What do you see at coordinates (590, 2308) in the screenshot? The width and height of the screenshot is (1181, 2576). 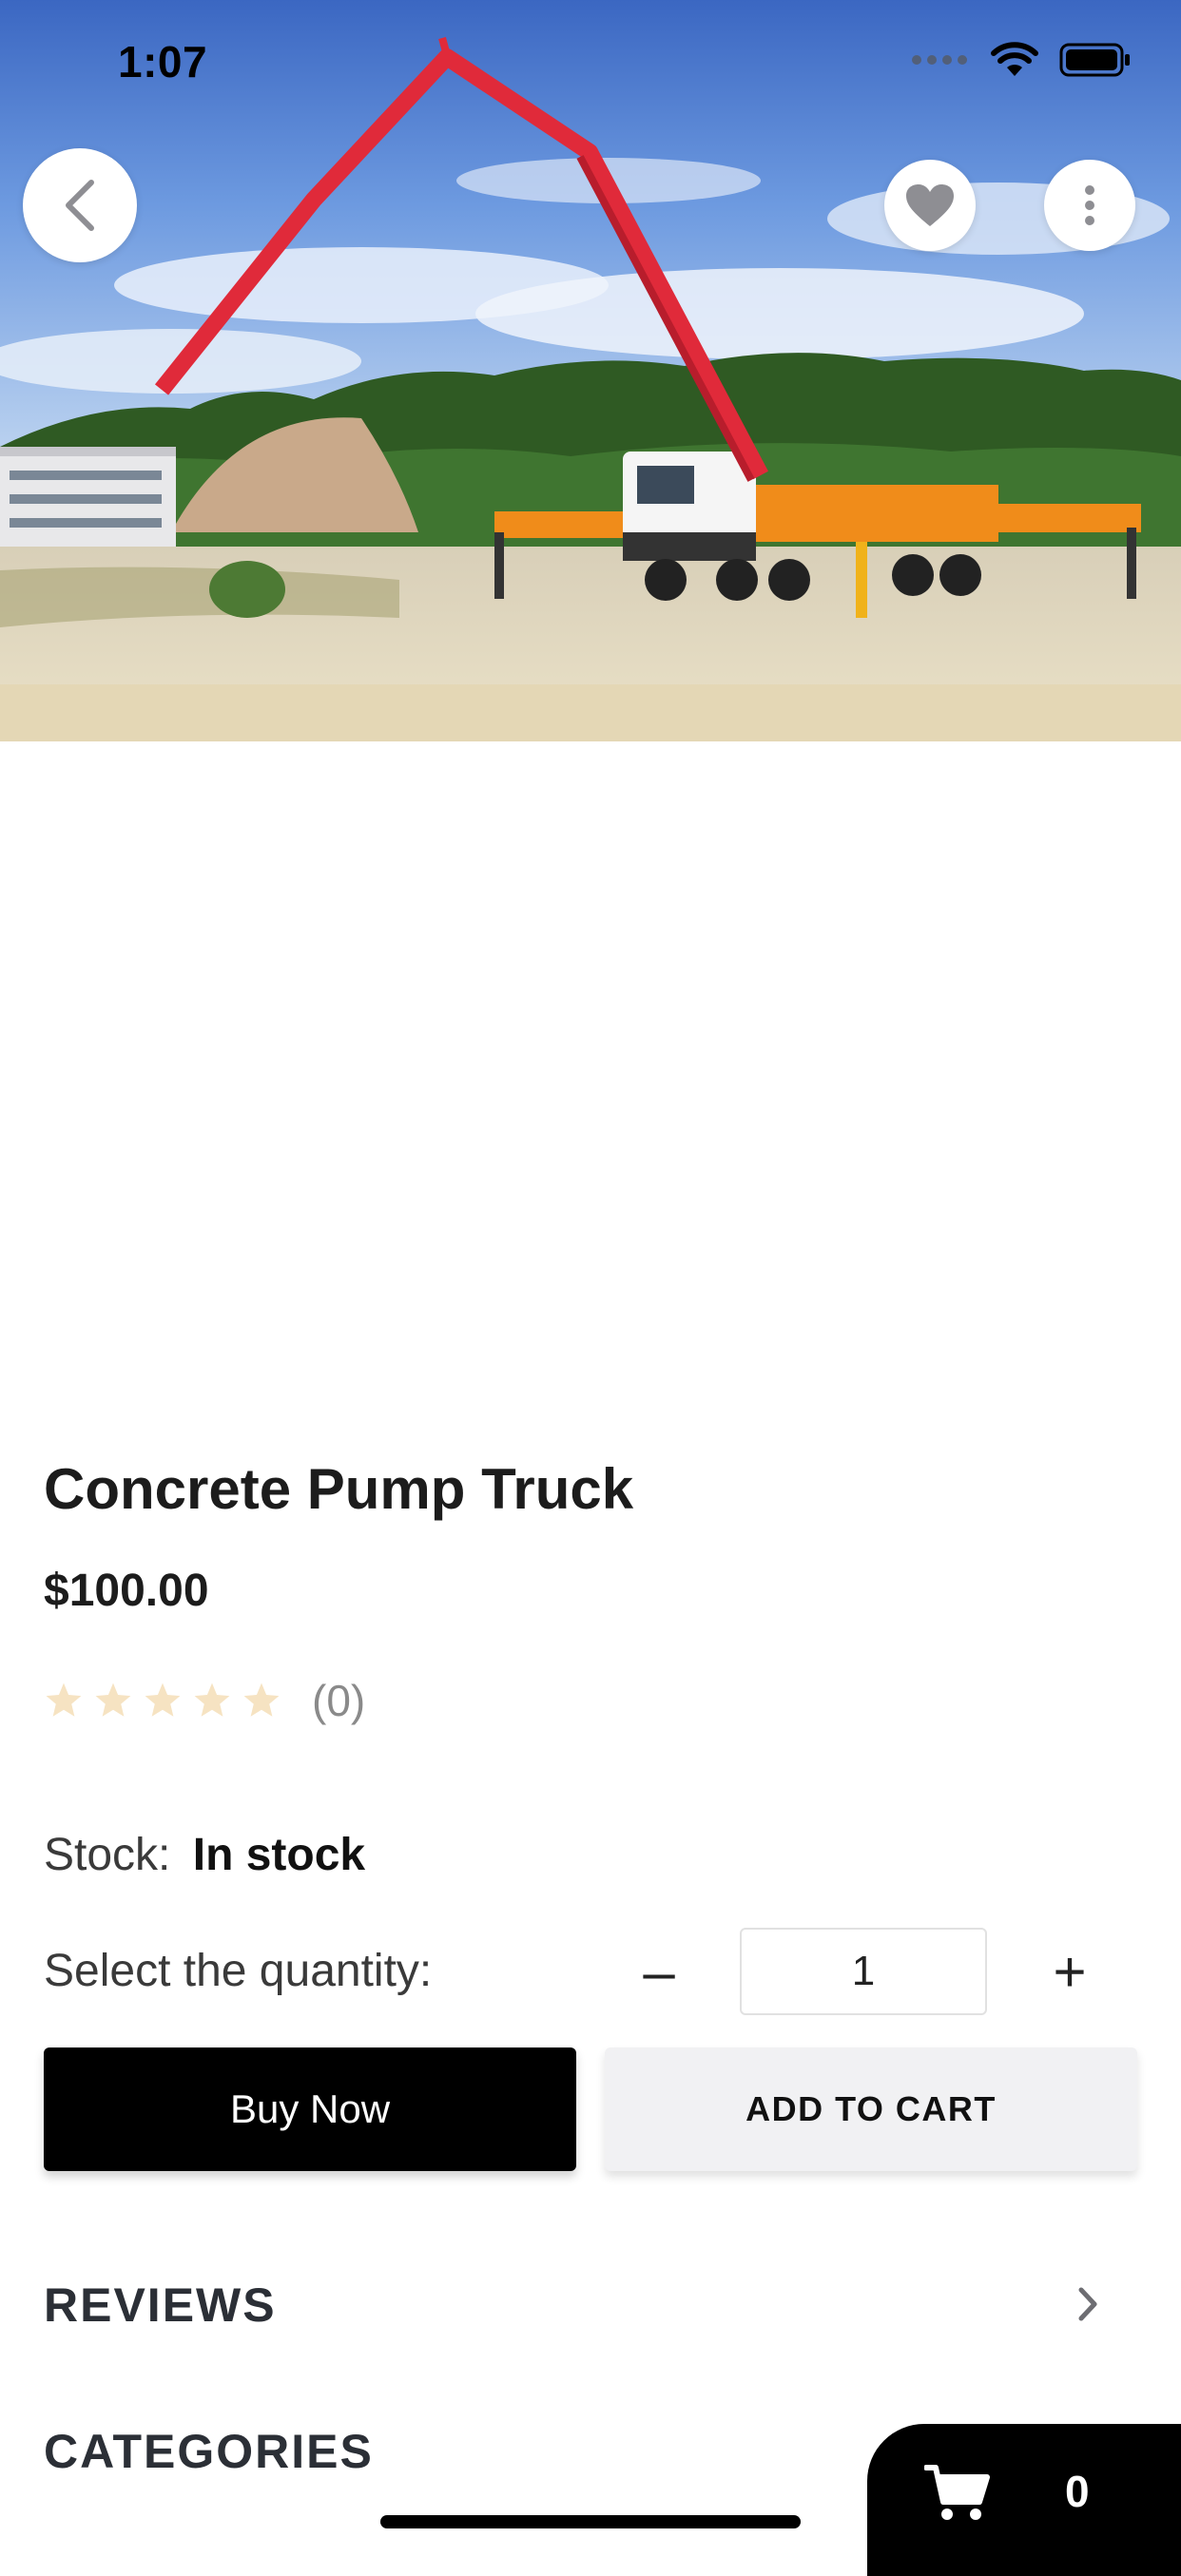 I see `reviews-section-link: REVIEWS` at bounding box center [590, 2308].